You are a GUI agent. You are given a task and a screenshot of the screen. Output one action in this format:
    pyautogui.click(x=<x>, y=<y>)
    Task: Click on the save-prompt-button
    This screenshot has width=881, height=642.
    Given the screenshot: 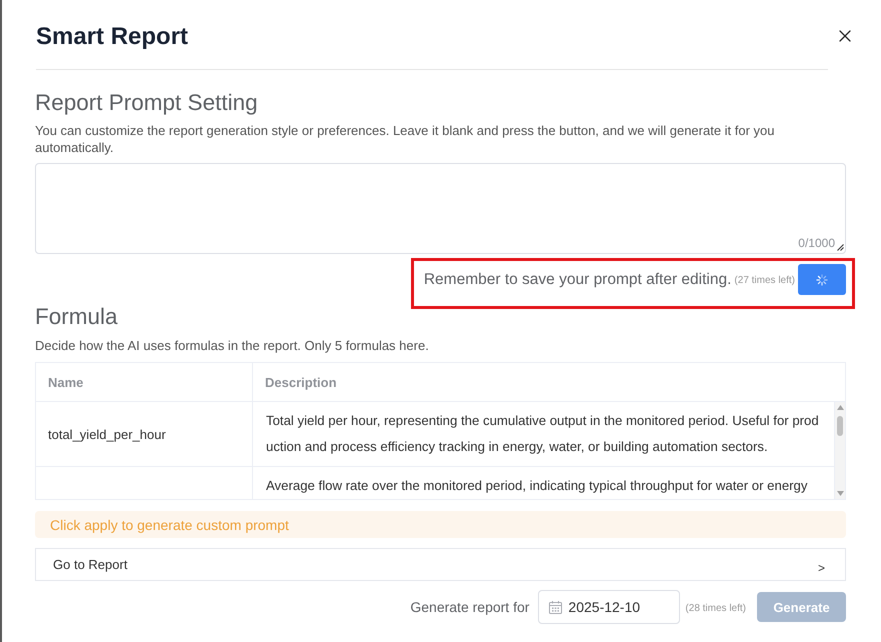 What is the action you would take?
    pyautogui.click(x=822, y=279)
    